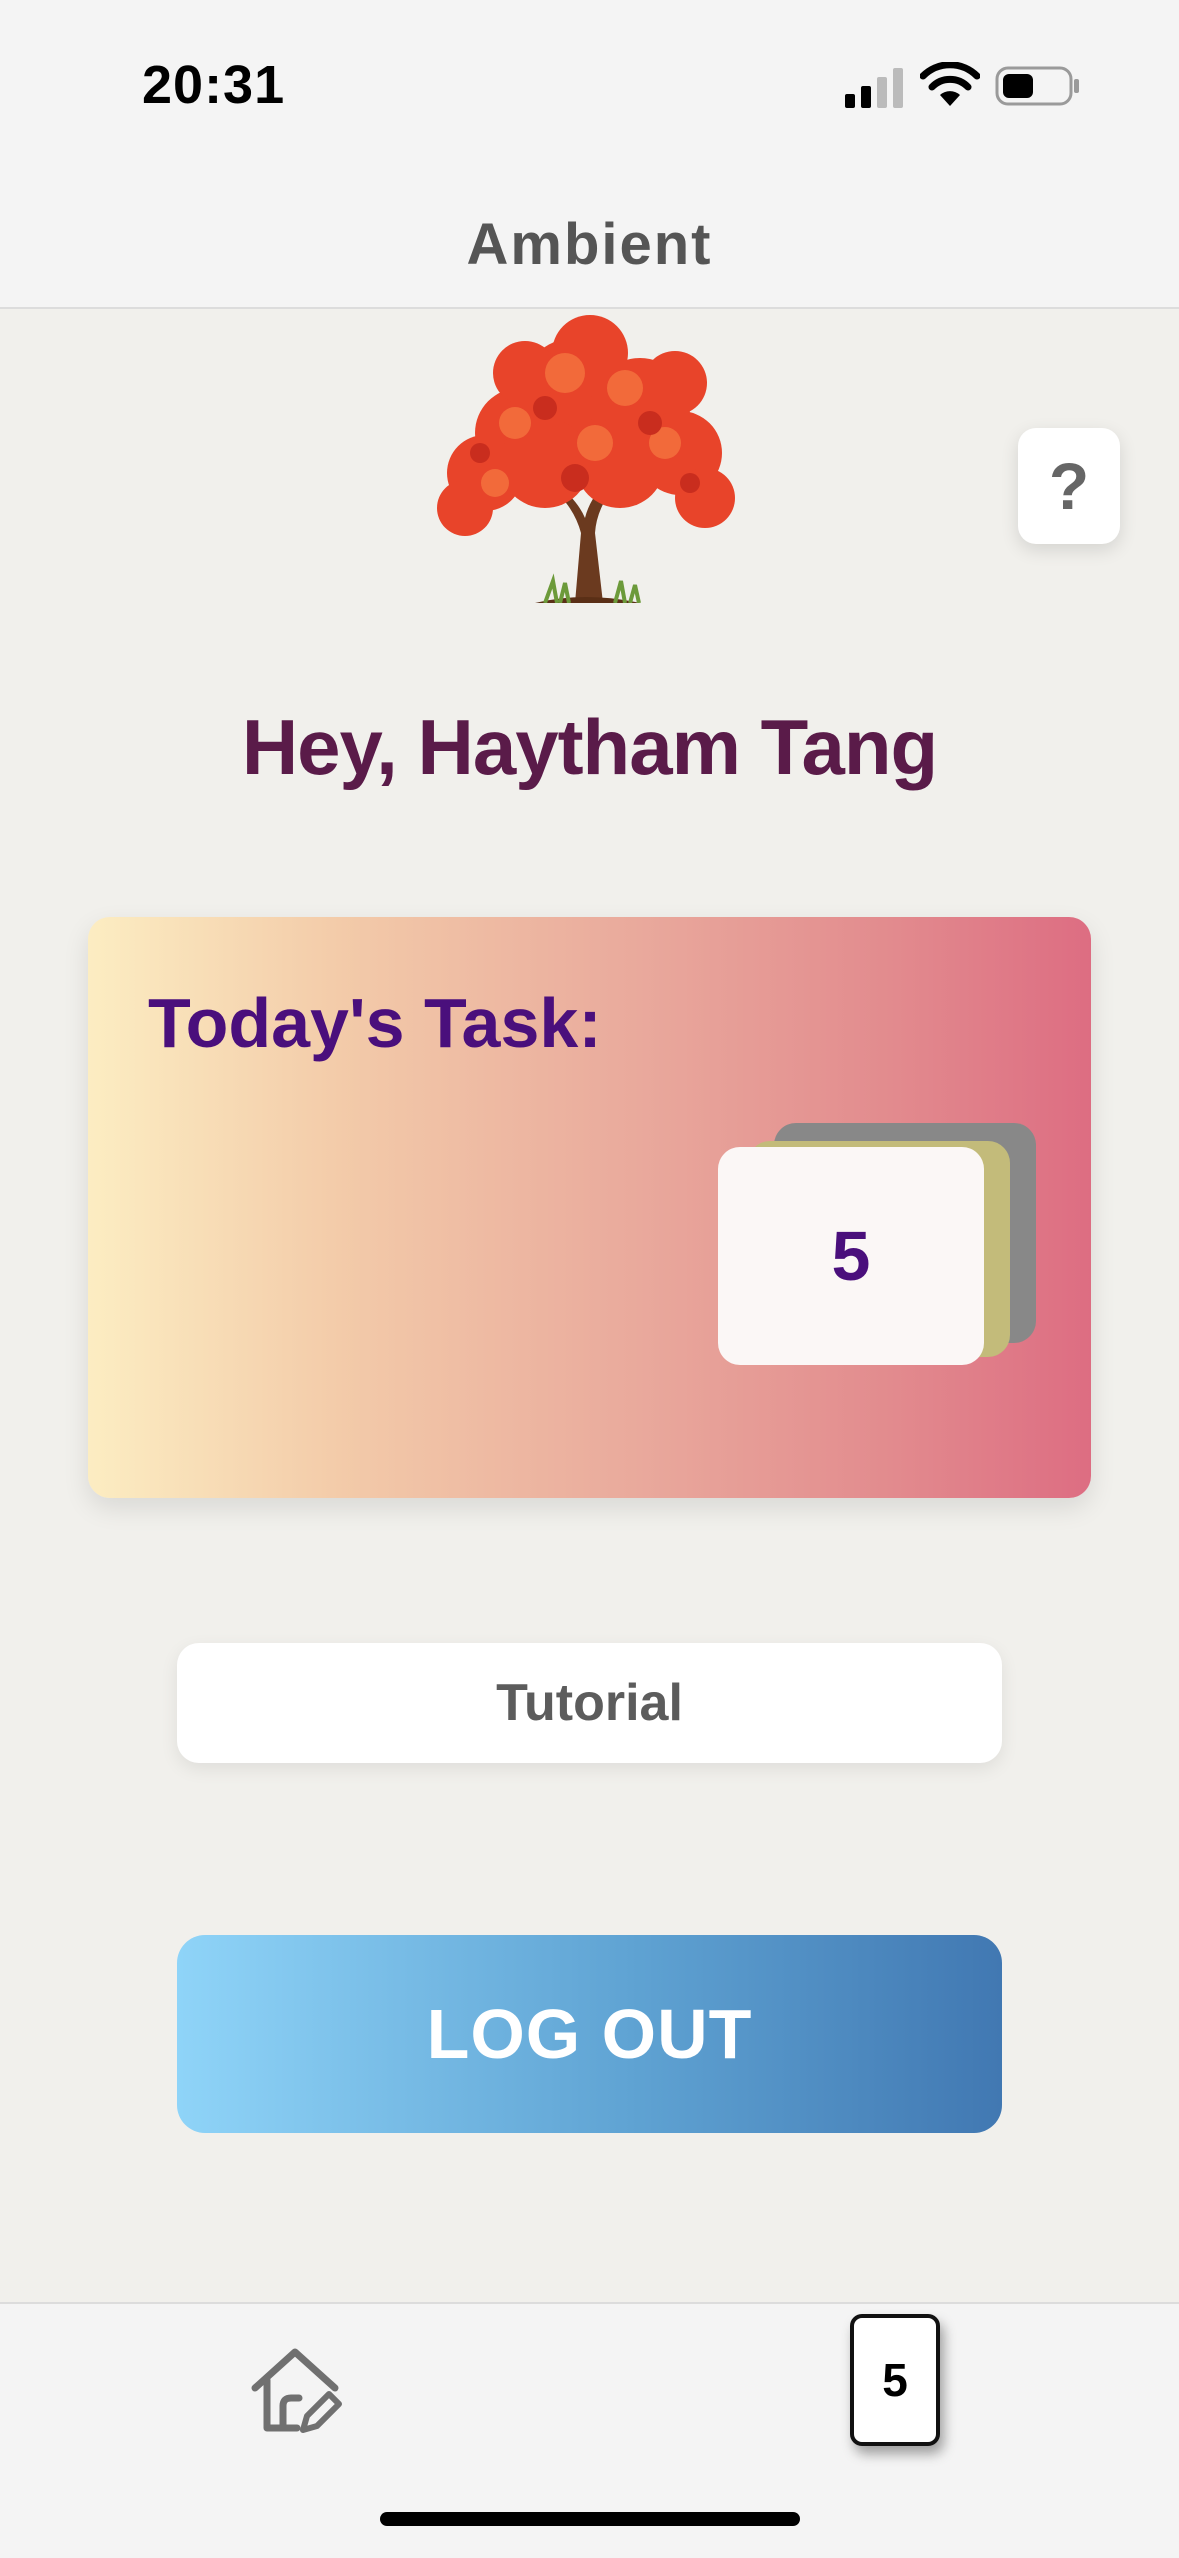 This screenshot has height=2558, width=1179. Describe the element at coordinates (950, 84) in the screenshot. I see `wifi-icon` at that location.